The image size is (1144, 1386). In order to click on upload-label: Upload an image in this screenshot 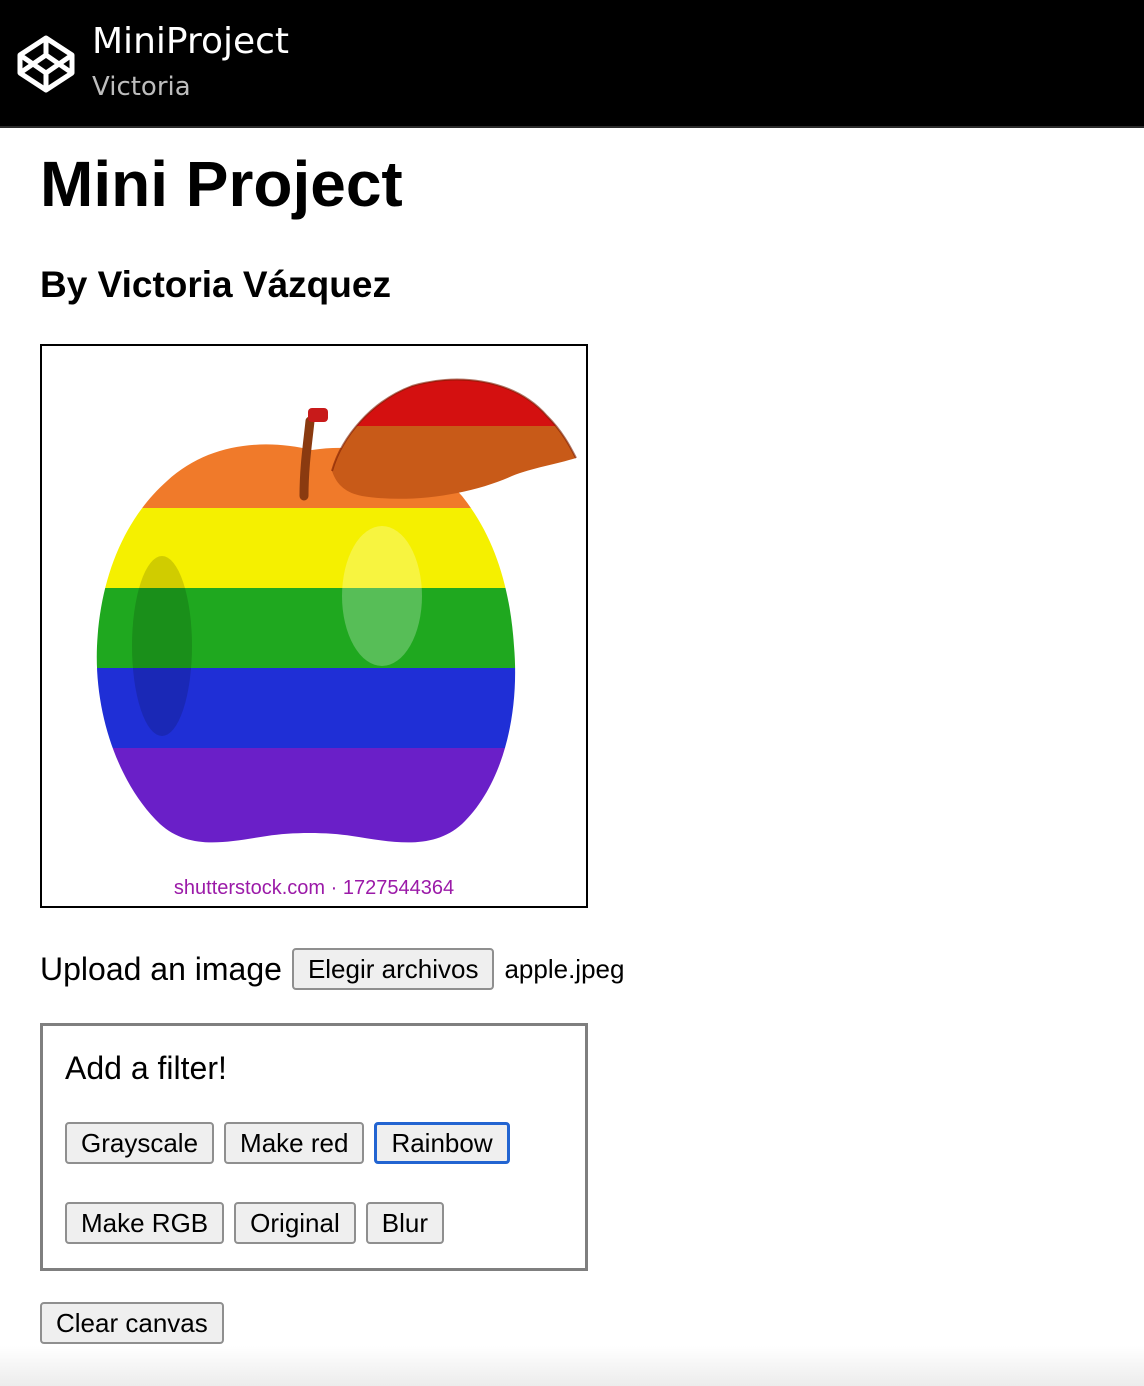, I will do `click(161, 968)`.